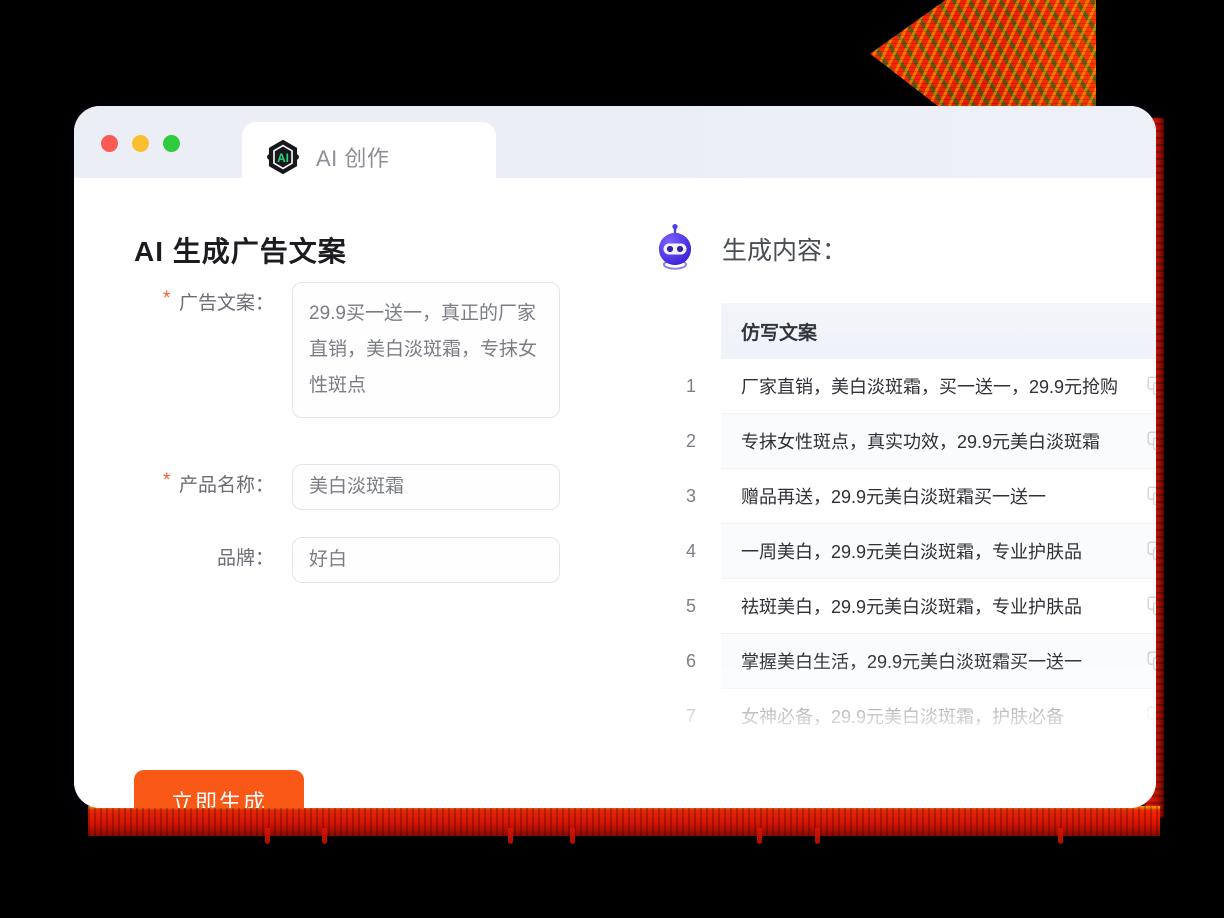  Describe the element at coordinates (353, 158) in the screenshot. I see `tab-label: AI 创作` at that location.